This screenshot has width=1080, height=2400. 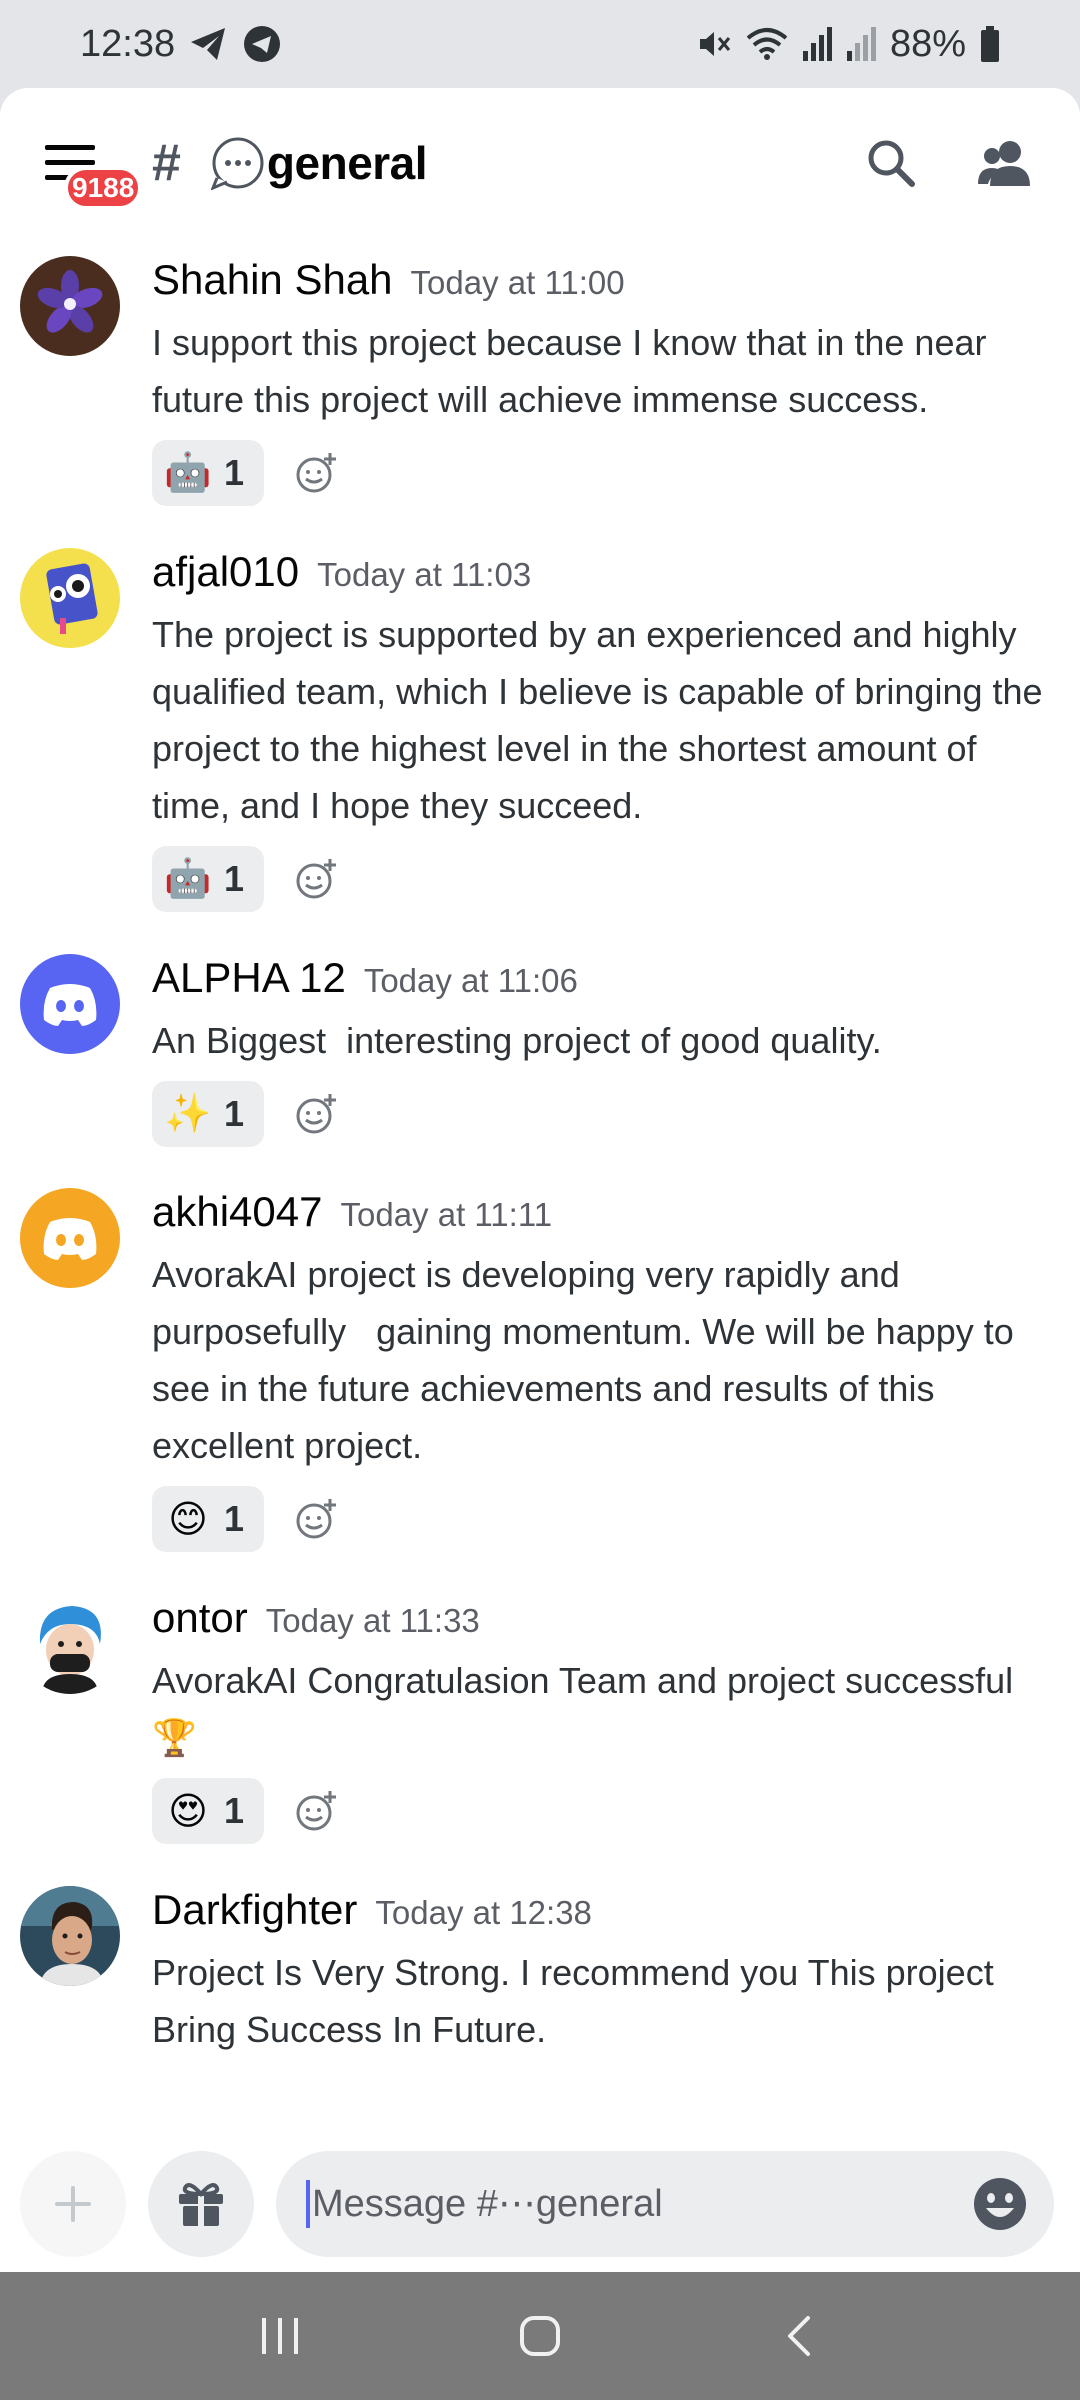 I want to click on text-caret, so click(x=308, y=2204).